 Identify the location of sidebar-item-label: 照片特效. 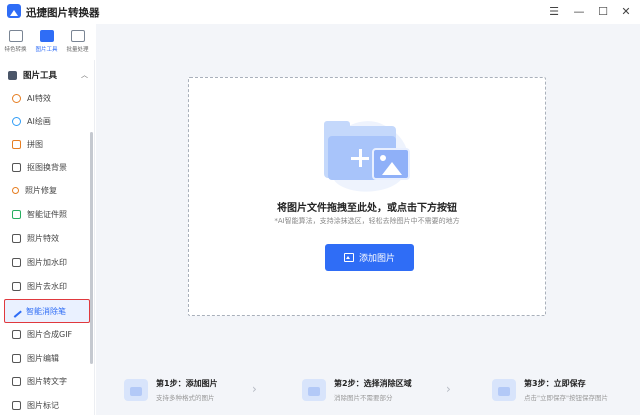
(43, 238).